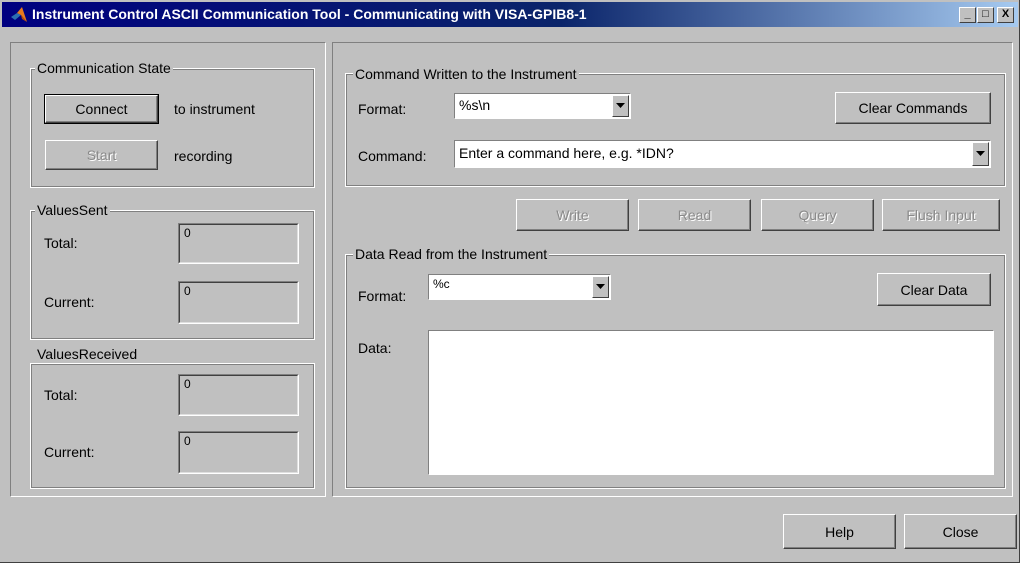 This screenshot has width=1020, height=563. I want to click on start-caption: recording, so click(203, 156).